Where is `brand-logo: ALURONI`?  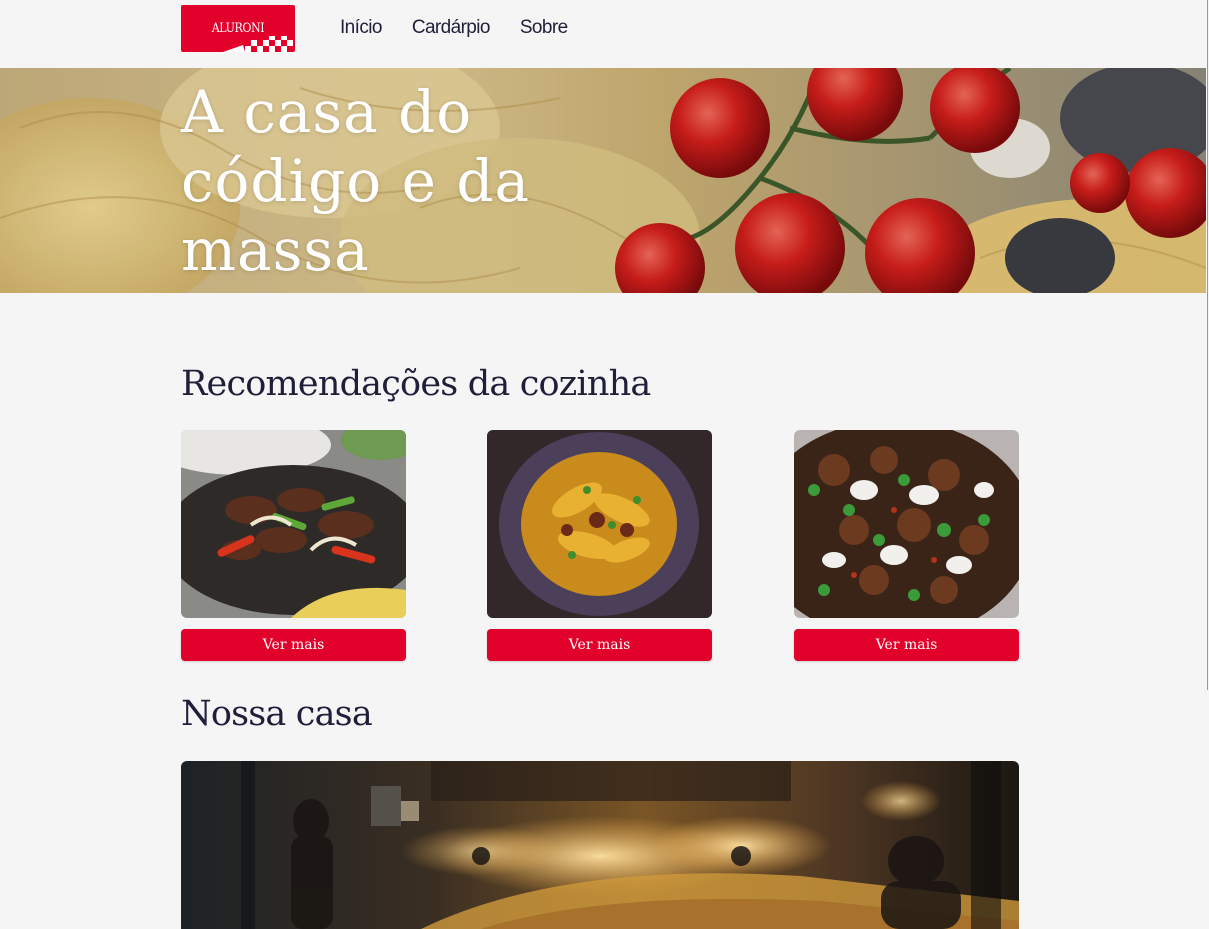 brand-logo: ALURONI is located at coordinates (238, 28).